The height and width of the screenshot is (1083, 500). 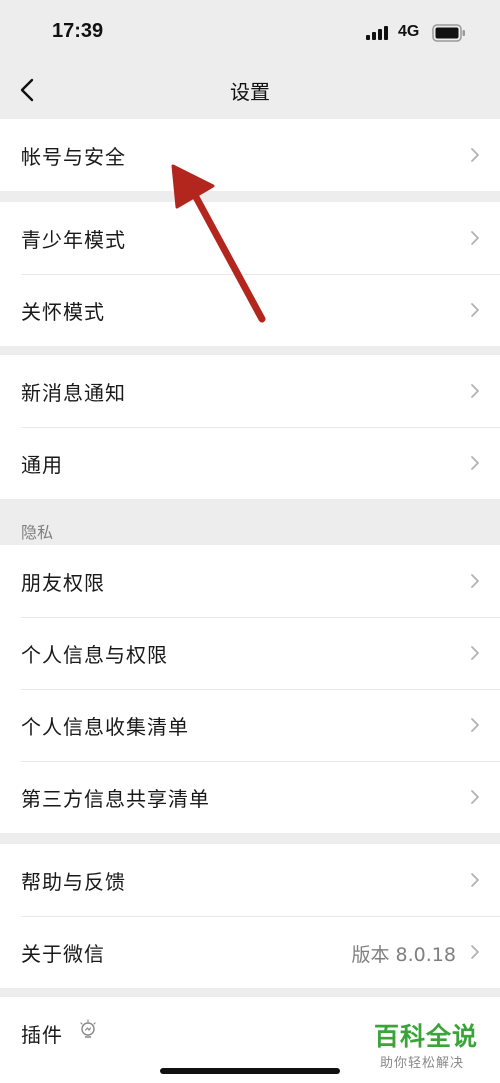 What do you see at coordinates (73, 157) in the screenshot?
I see `settings-item-label: 帐号与安全` at bounding box center [73, 157].